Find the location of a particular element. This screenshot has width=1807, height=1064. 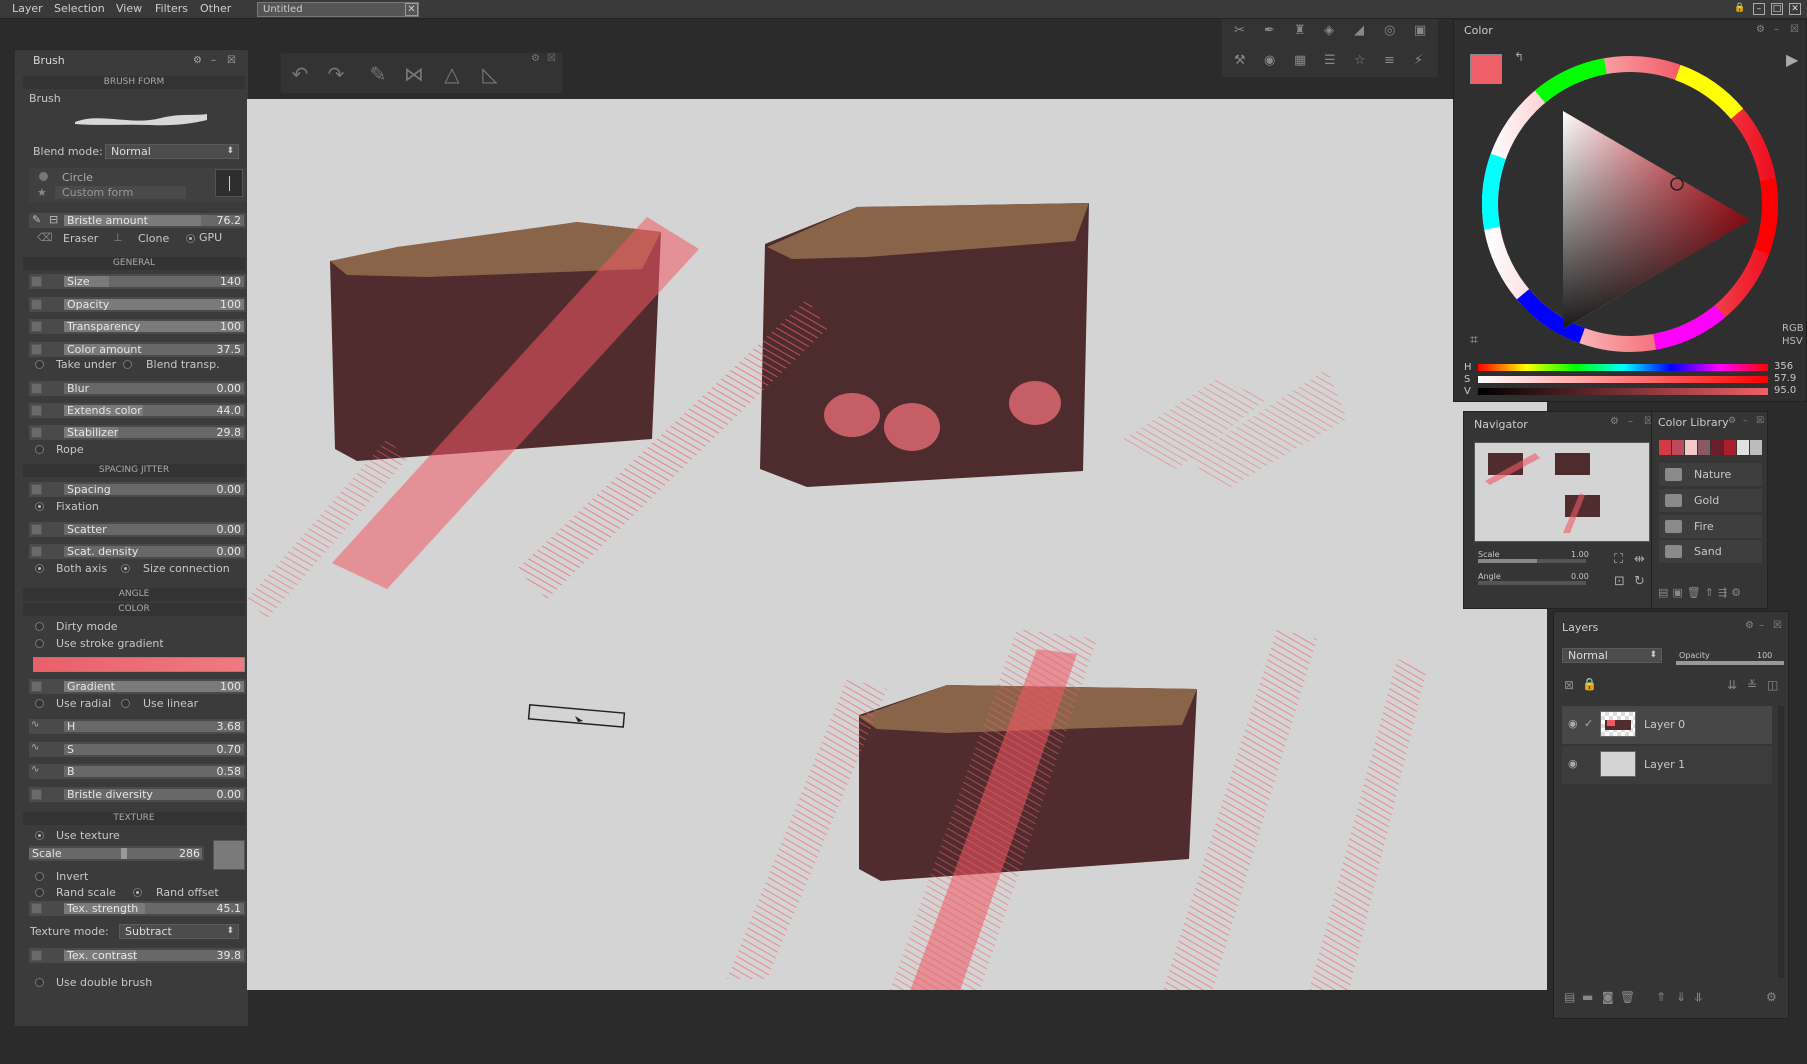

nav-scale-slider is located at coordinates (1532, 561).